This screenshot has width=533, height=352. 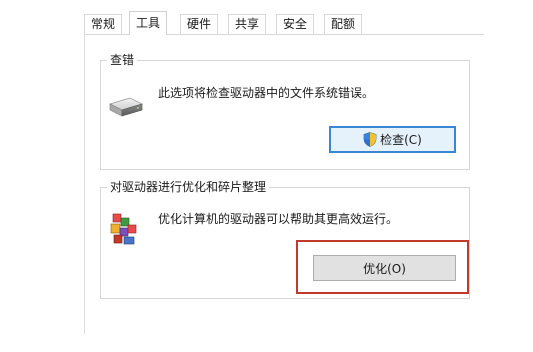 I want to click on check-button-label: 检查(C), so click(x=401, y=140).